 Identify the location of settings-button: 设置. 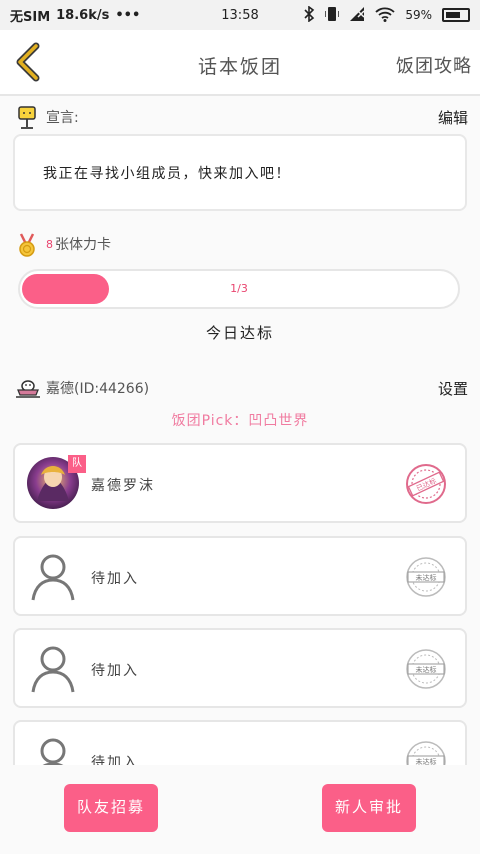
(453, 388).